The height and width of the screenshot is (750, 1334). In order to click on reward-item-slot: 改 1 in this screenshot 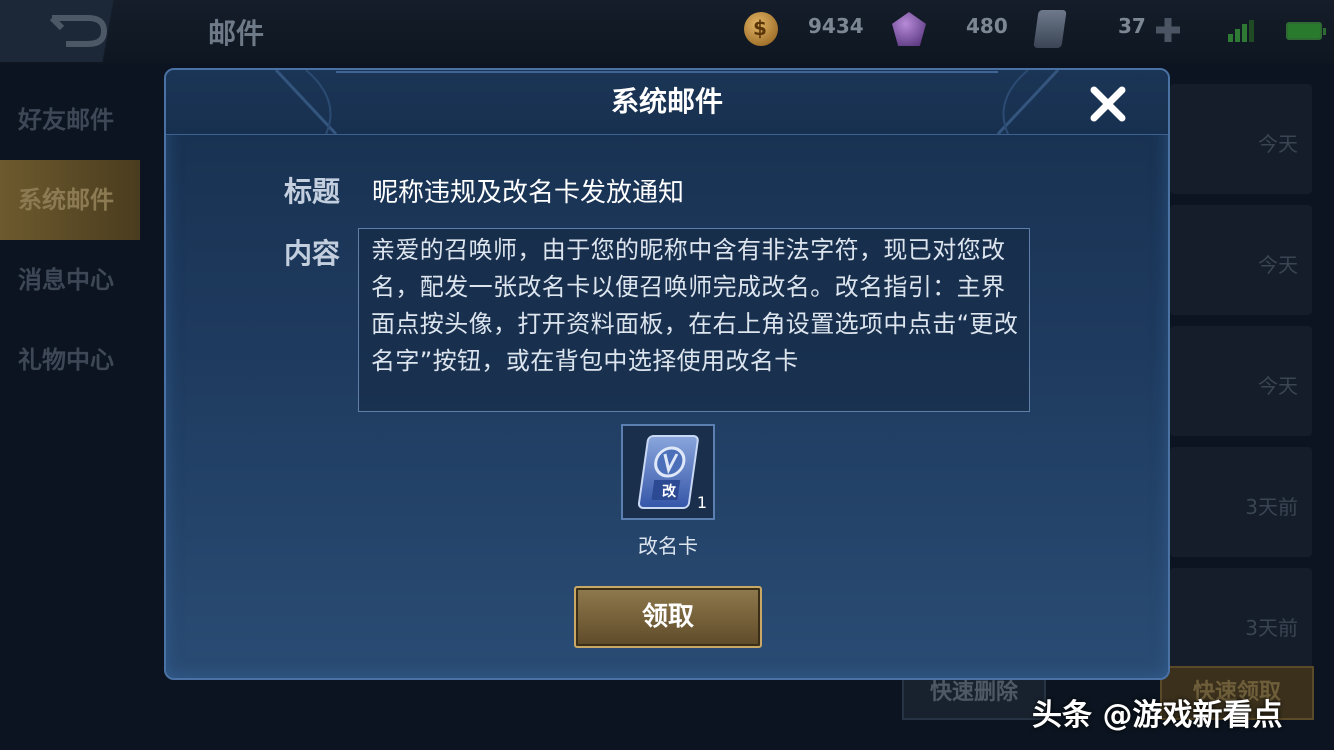, I will do `click(668, 472)`.